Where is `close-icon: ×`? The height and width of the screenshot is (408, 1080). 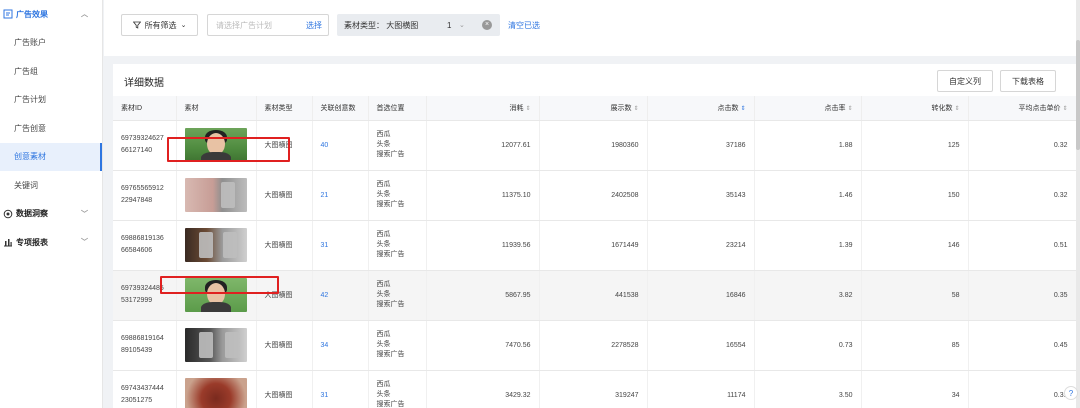
close-icon: × is located at coordinates (487, 25).